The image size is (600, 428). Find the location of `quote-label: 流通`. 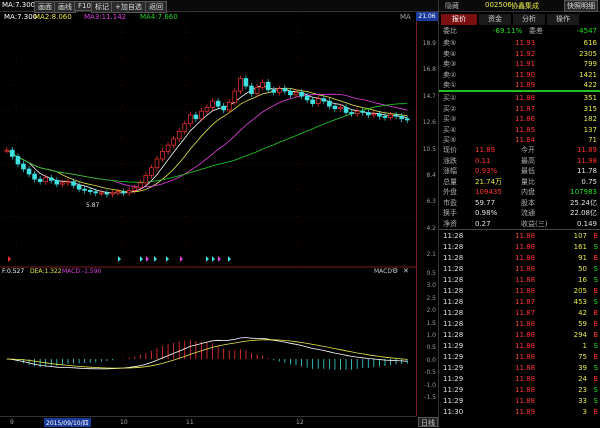

quote-label: 流通 is located at coordinates (528, 213).